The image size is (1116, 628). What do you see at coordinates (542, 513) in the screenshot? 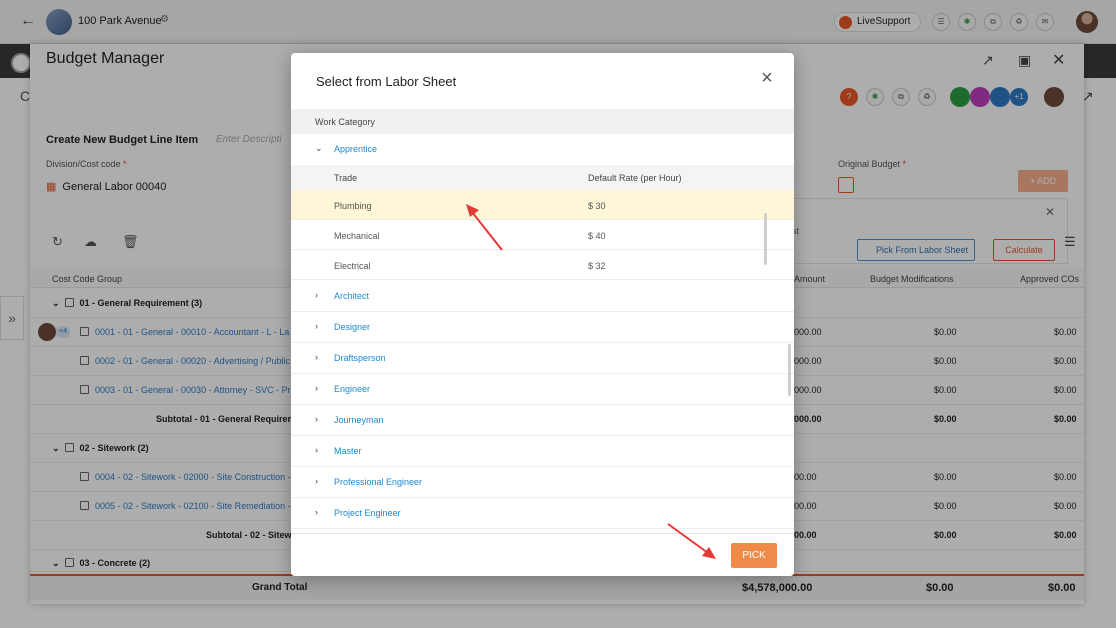
I see `category-project-engineer: › Project Engineer` at bounding box center [542, 513].